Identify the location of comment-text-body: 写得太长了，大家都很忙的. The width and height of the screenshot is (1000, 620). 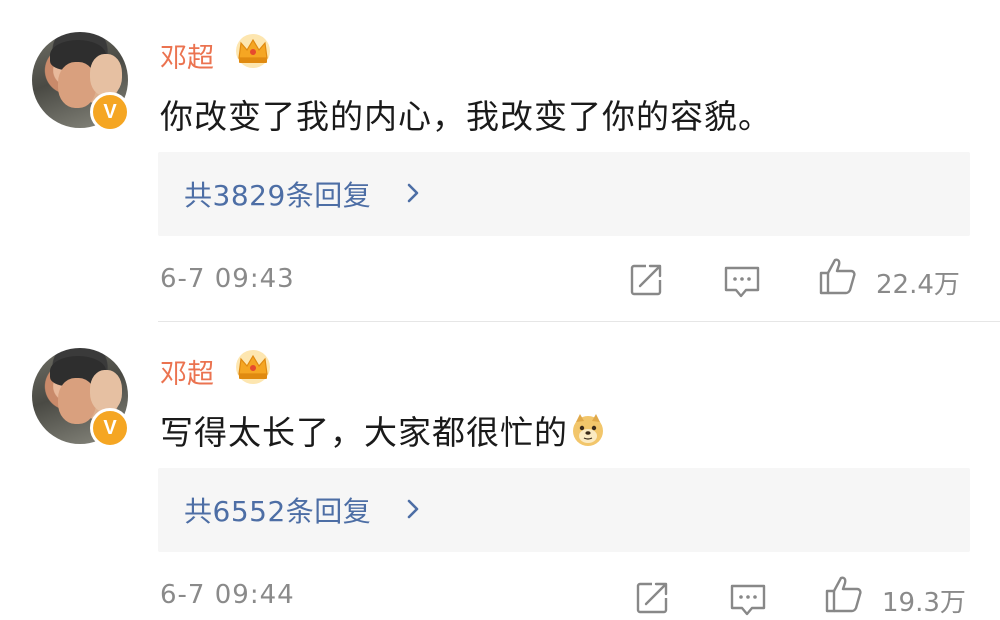
(364, 432).